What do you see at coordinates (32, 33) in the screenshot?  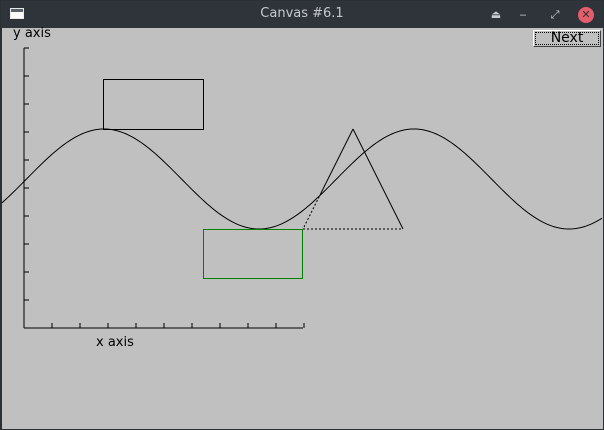 I see `y-axis-label: y axis` at bounding box center [32, 33].